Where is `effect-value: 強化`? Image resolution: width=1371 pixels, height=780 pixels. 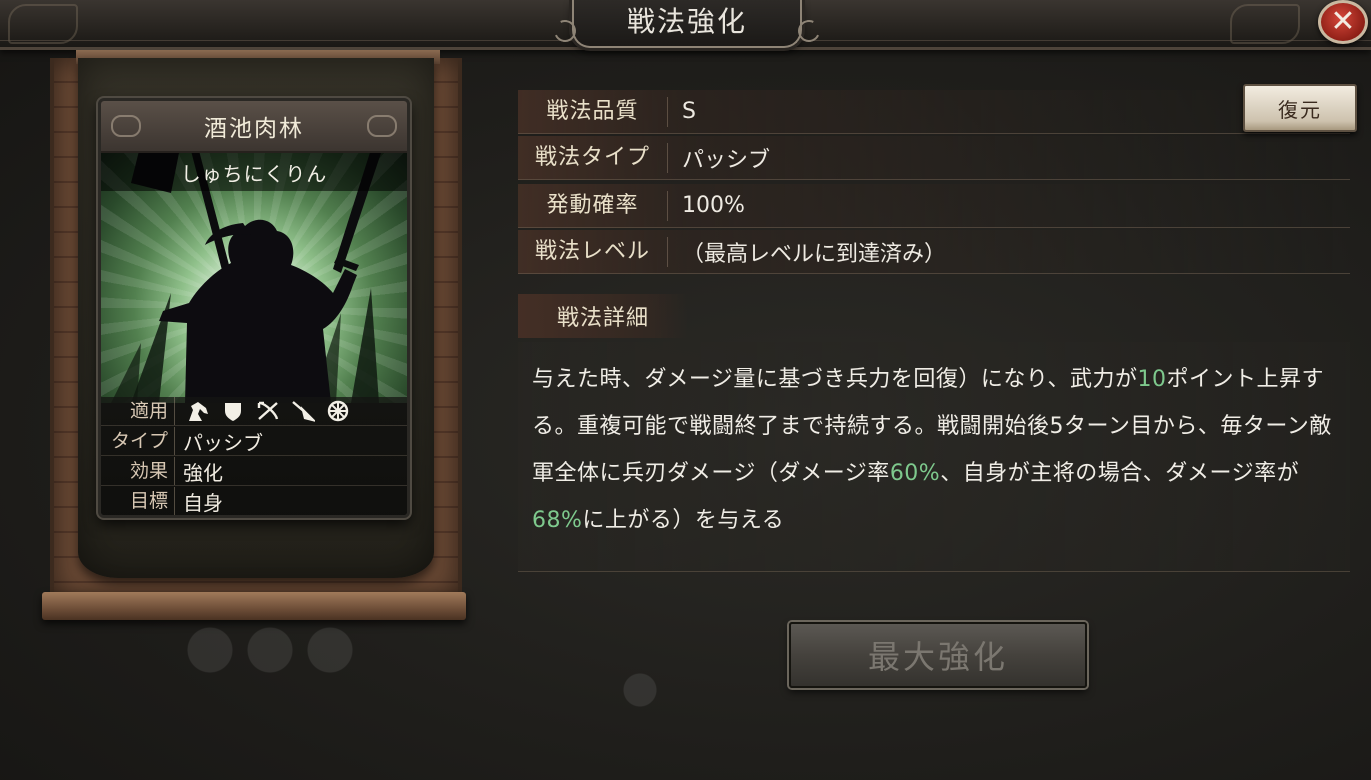 effect-value: 強化 is located at coordinates (203, 472).